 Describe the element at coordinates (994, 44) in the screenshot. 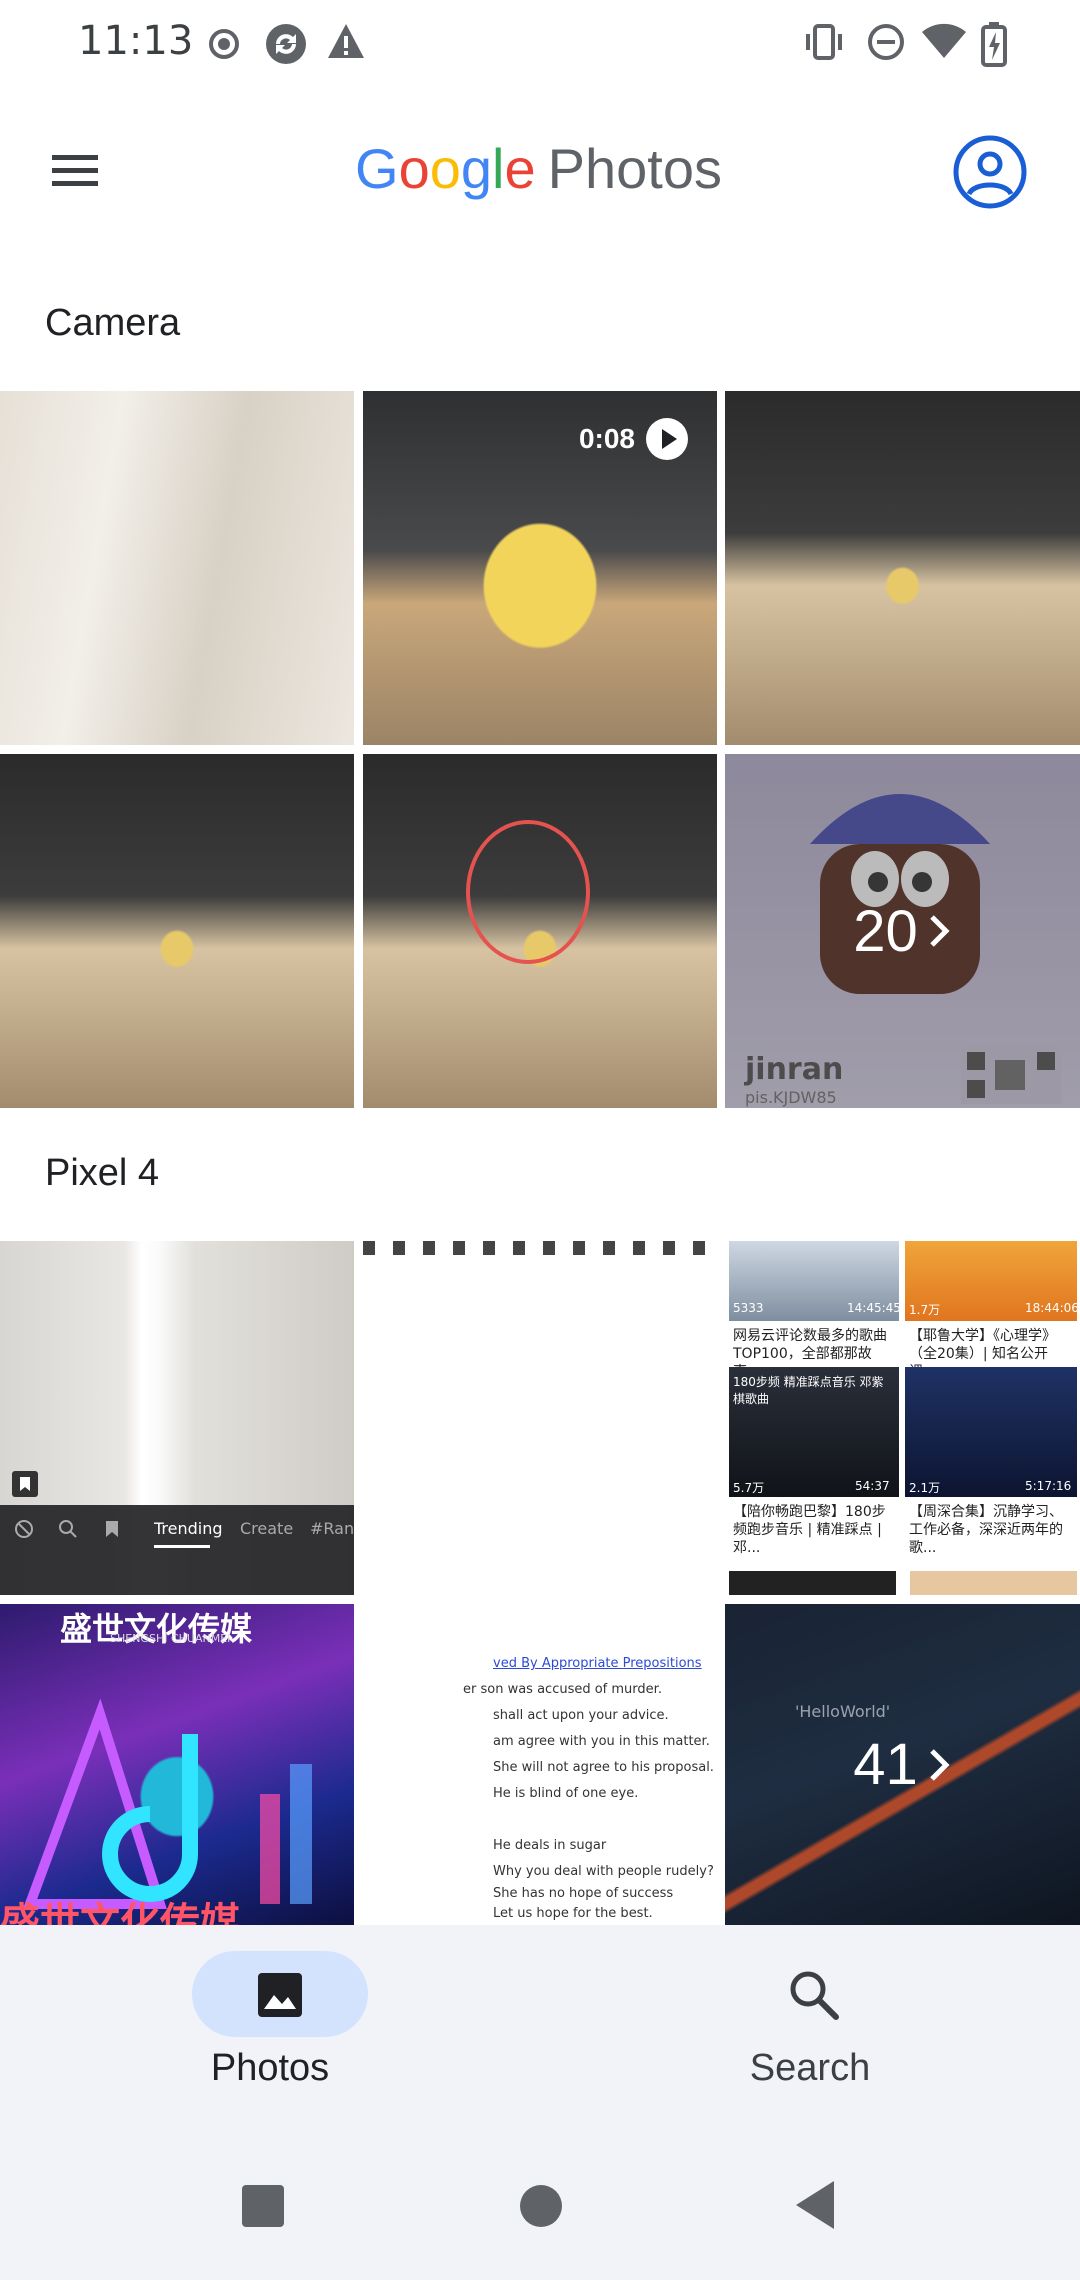

I see `battery-charging-icon` at that location.